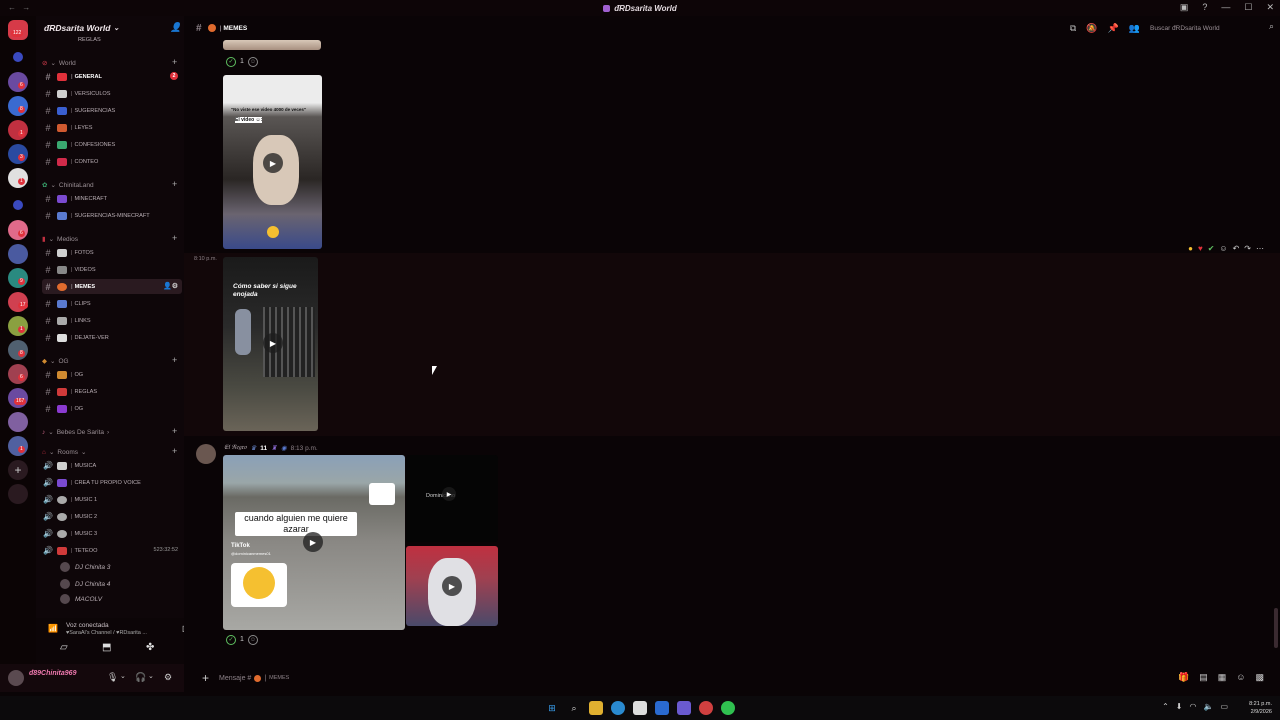  What do you see at coordinates (1224, 706) in the screenshot?
I see `battery-icon: ▭` at bounding box center [1224, 706].